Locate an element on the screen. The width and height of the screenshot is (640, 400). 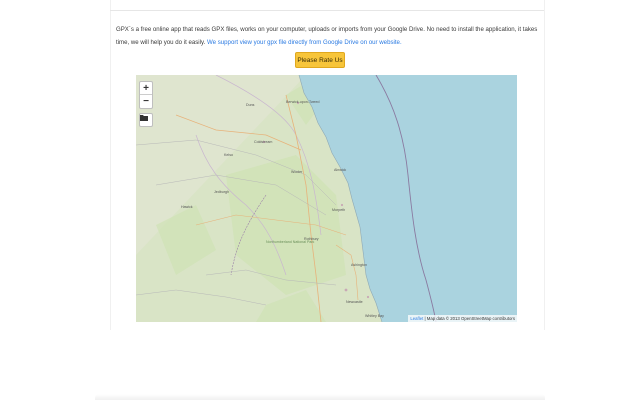
folder-icon is located at coordinates (144, 118).